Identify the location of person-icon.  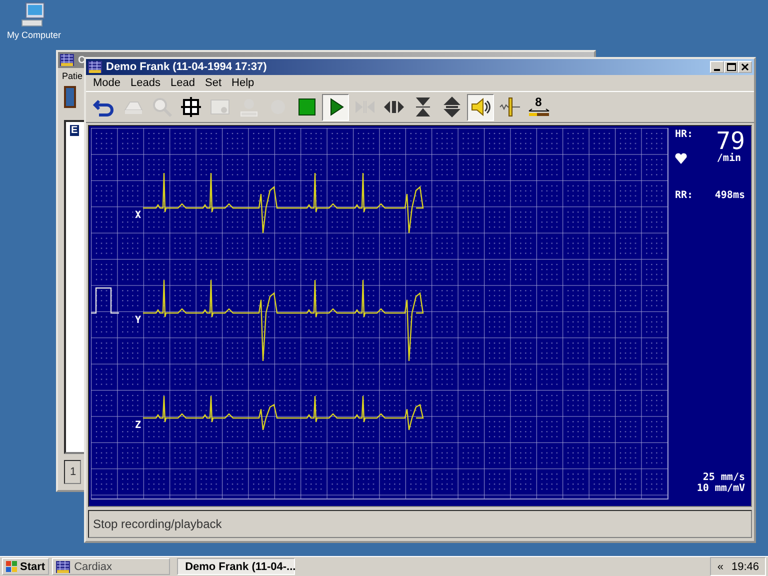
(249, 107).